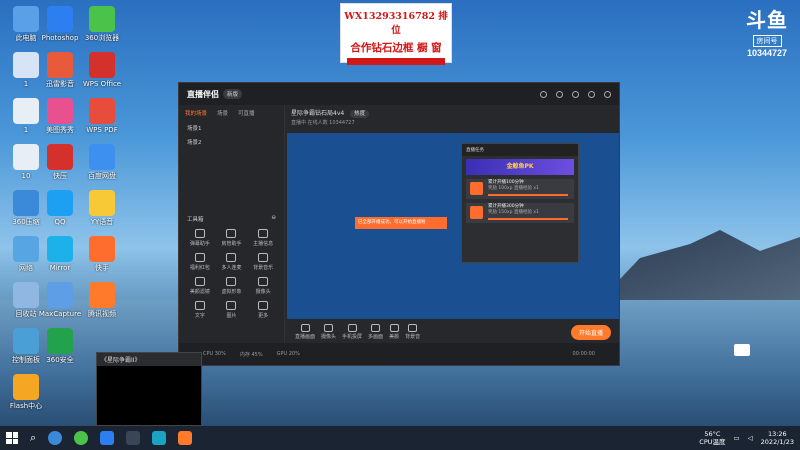  What do you see at coordinates (328, 332) in the screenshot?
I see `source-camera-button: 摄像头` at bounding box center [328, 332].